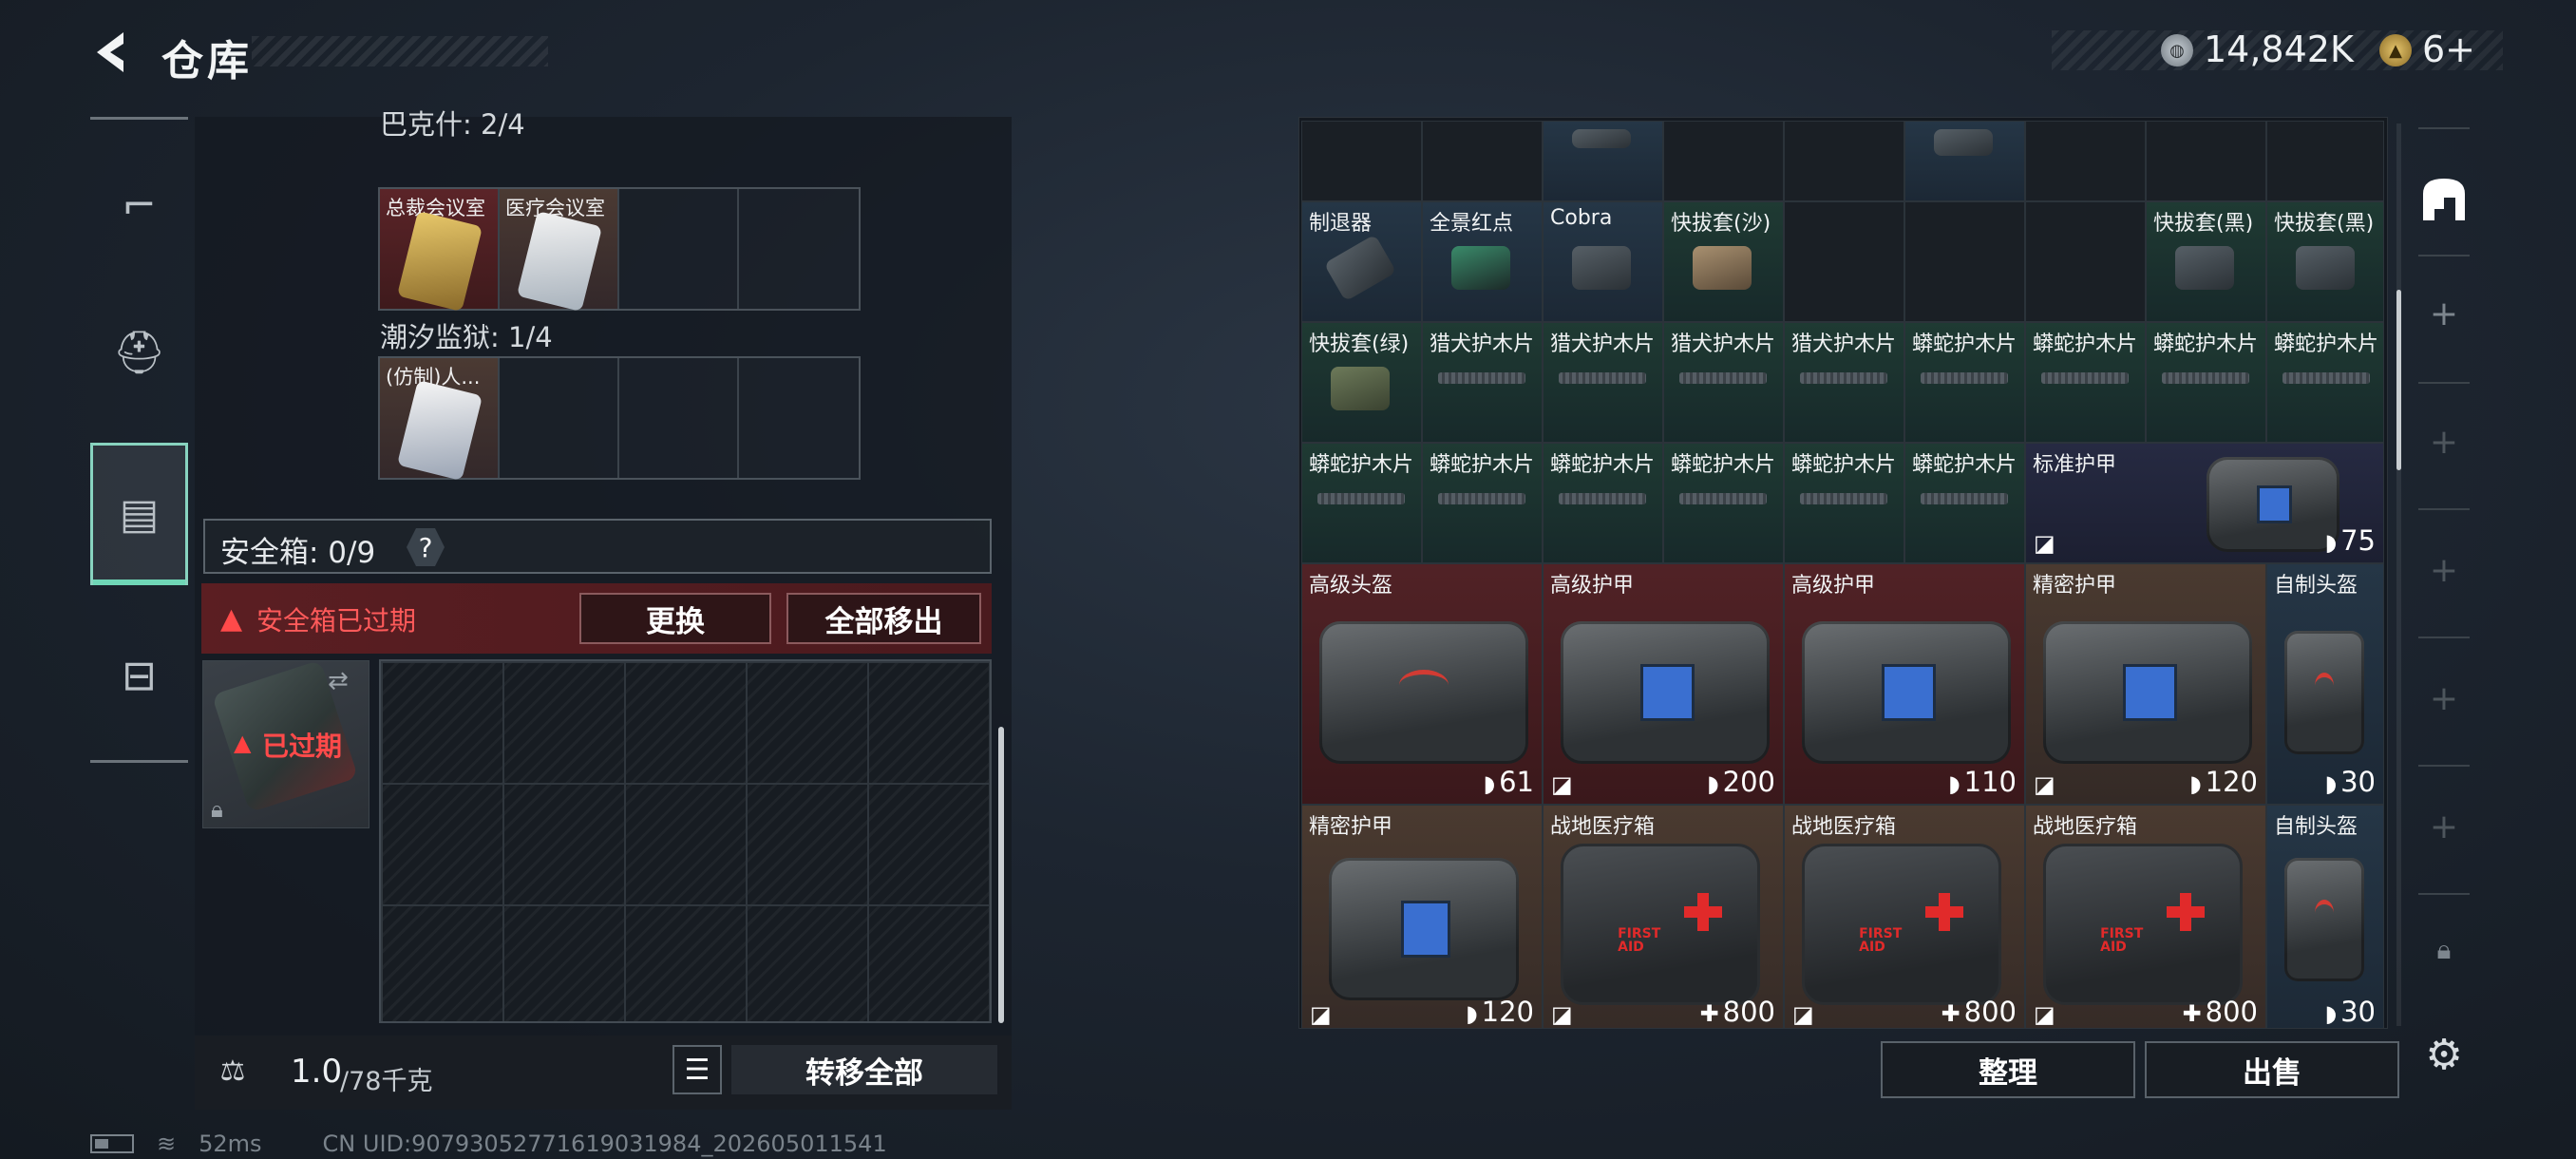  Describe the element at coordinates (1963, 142) in the screenshot. I see `attachment-icon` at that location.